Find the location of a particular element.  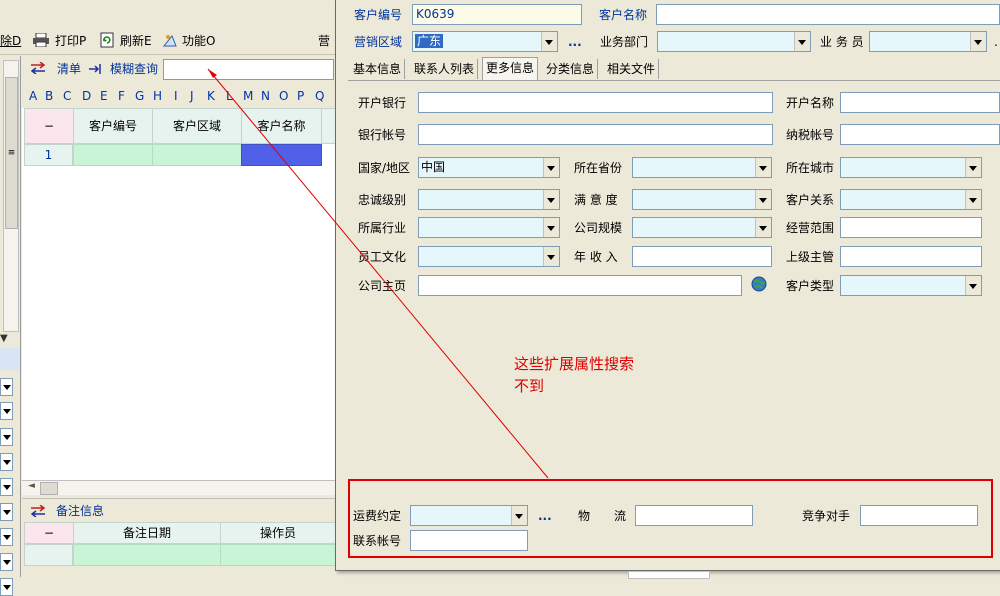

contact-account-input is located at coordinates (469, 540).